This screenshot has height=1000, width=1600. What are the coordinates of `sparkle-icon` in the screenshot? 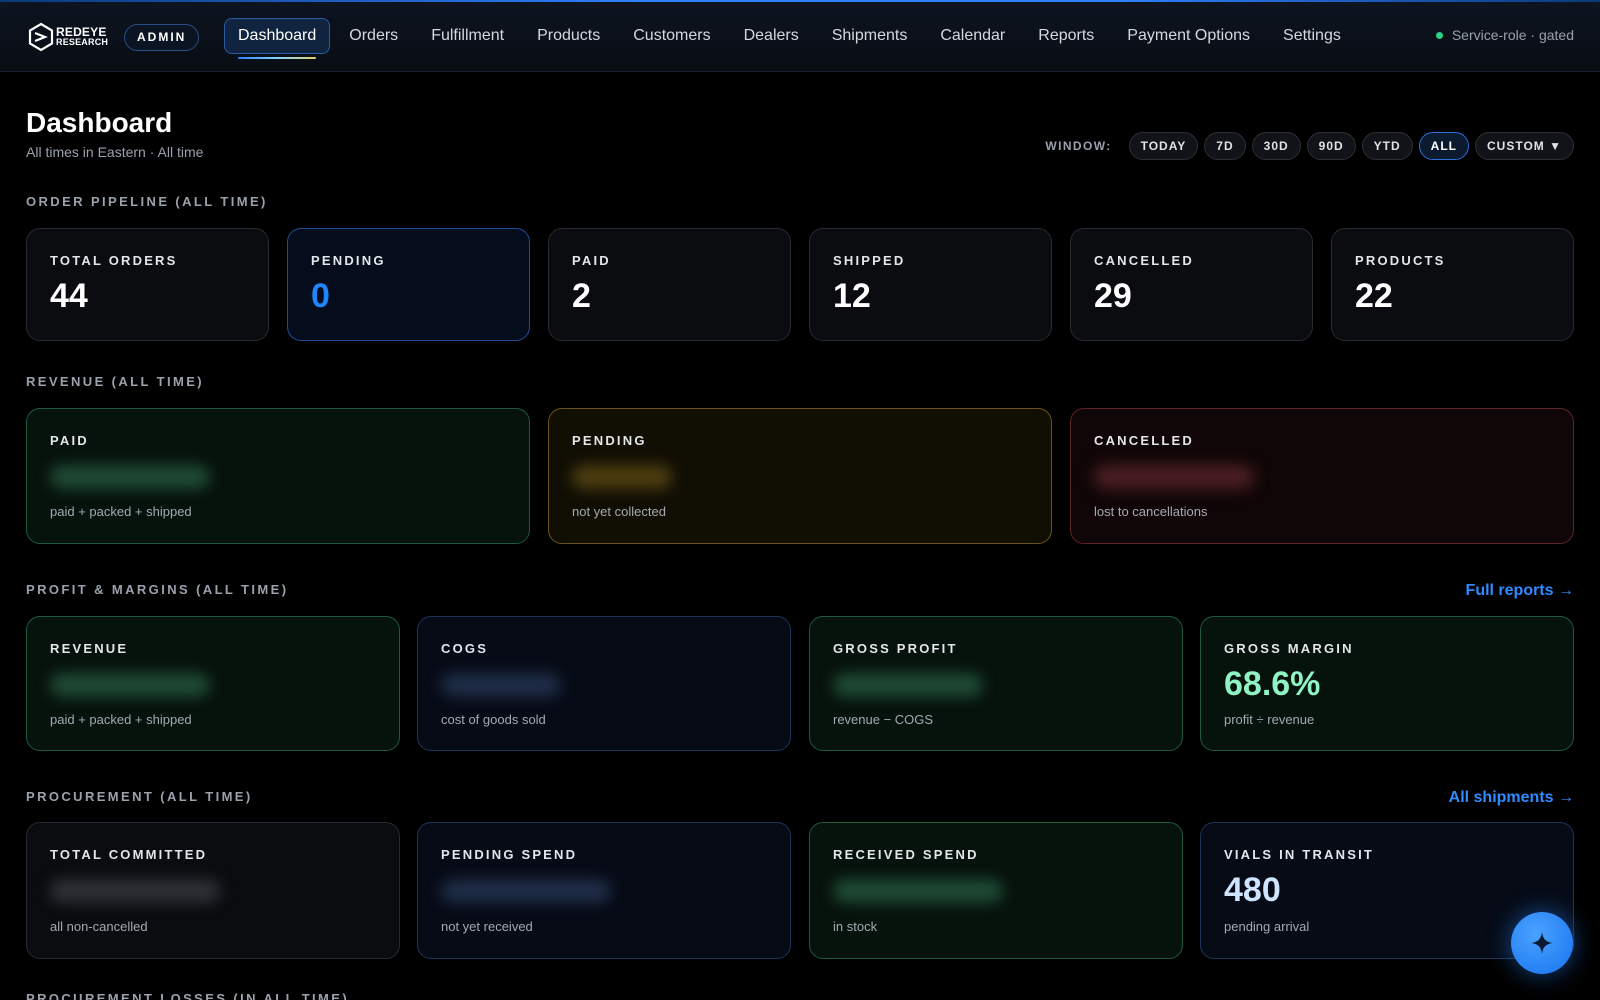 It's located at (1542, 943).